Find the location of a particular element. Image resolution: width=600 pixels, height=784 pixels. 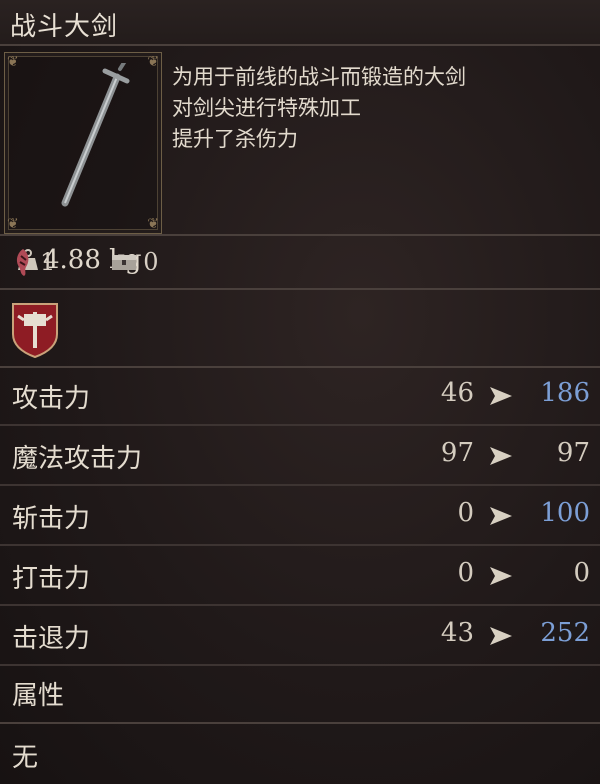

greatsword-icon is located at coordinates (95, 135).